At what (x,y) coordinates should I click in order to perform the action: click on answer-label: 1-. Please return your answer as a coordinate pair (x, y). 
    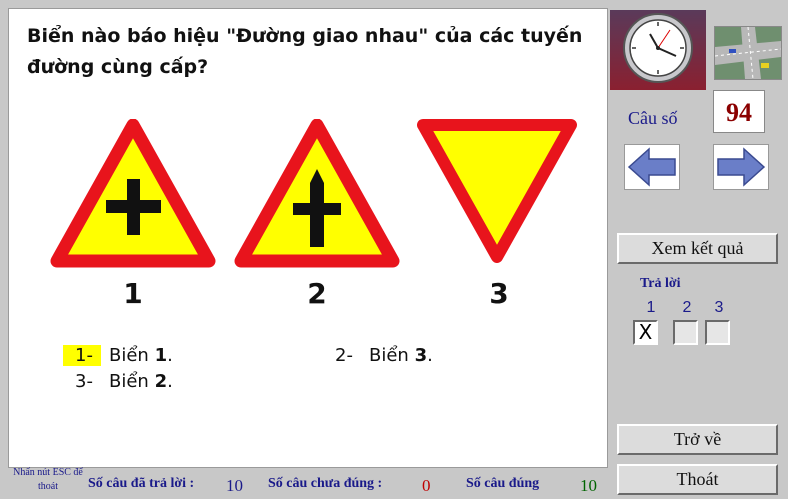
    Looking at the image, I should click on (82, 355).